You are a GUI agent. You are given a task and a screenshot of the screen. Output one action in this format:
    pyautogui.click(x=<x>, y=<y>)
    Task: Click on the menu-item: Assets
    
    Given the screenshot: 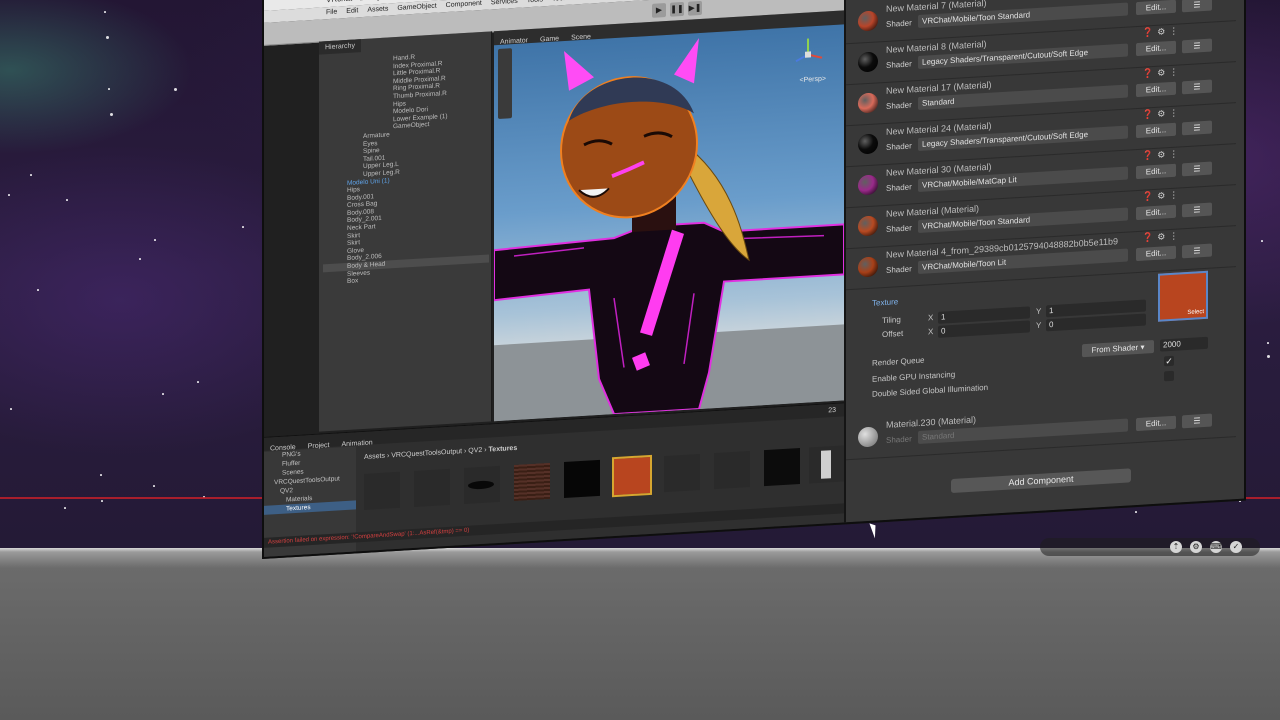 What is the action you would take?
    pyautogui.click(x=377, y=9)
    